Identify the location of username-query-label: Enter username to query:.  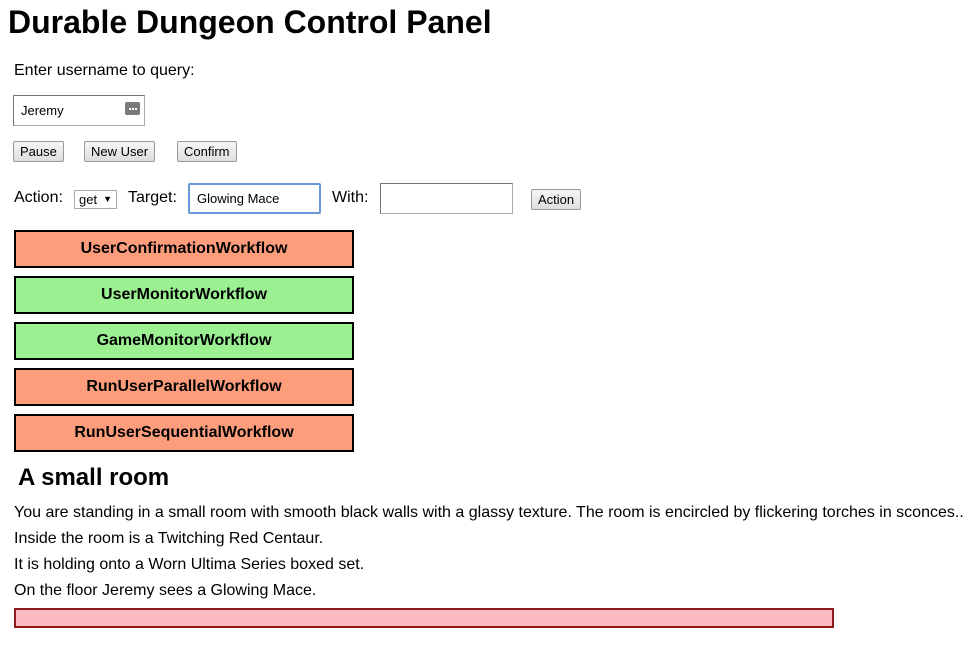
(104, 70).